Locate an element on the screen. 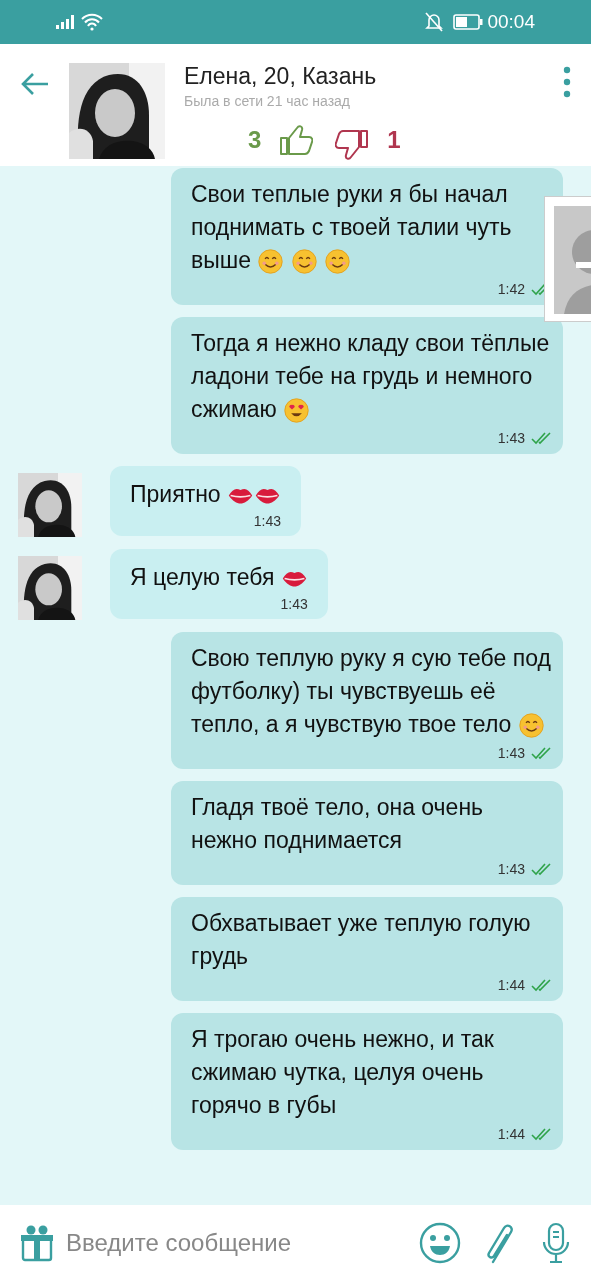 Image resolution: width=591 pixels, height=1280 pixels. message-text: Я целую тебя is located at coordinates (219, 577).